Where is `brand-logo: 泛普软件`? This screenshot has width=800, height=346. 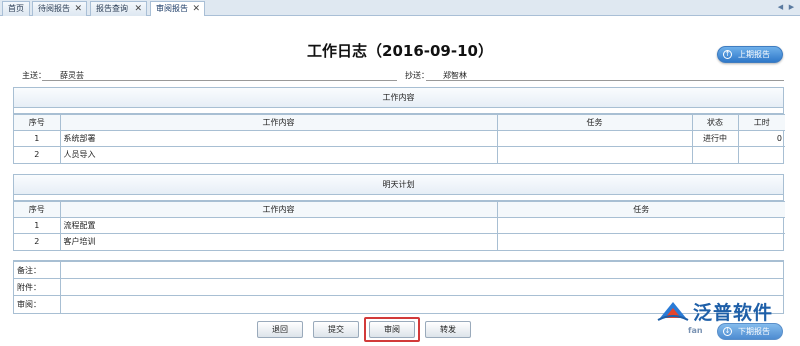 brand-logo: 泛普软件 is located at coordinates (728, 312).